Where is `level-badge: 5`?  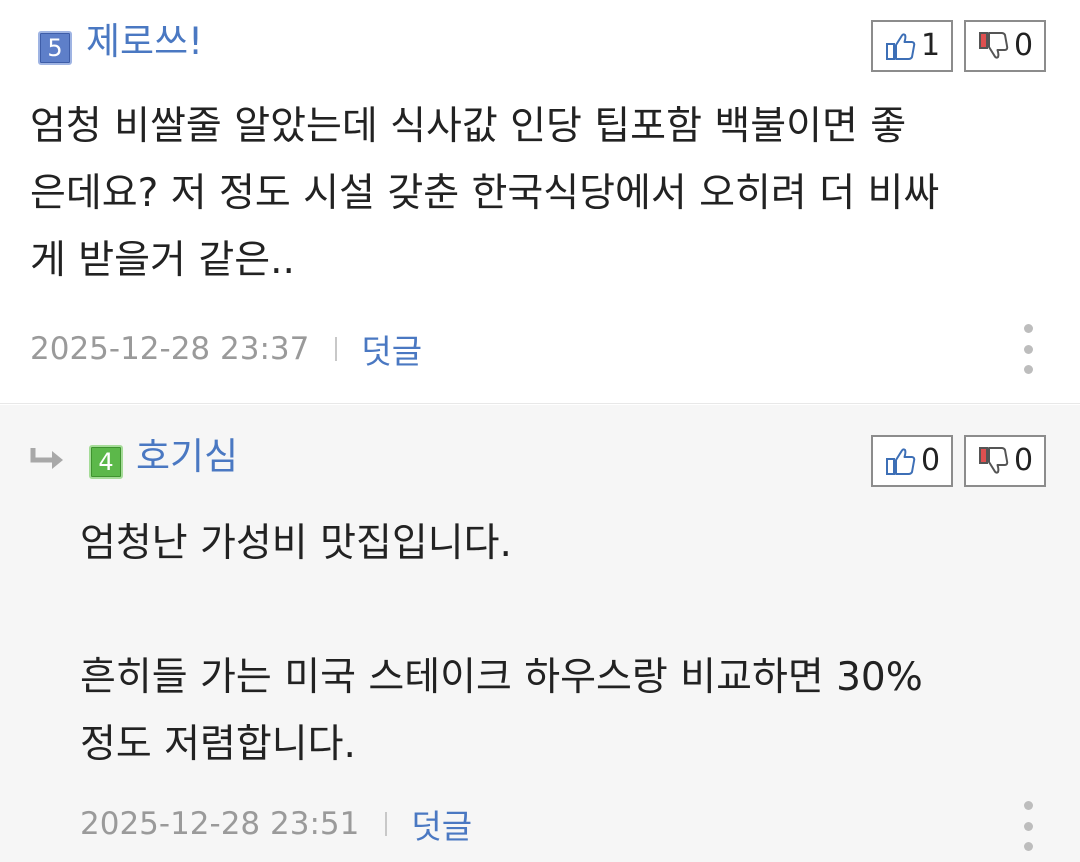 level-badge: 5 is located at coordinates (55, 48).